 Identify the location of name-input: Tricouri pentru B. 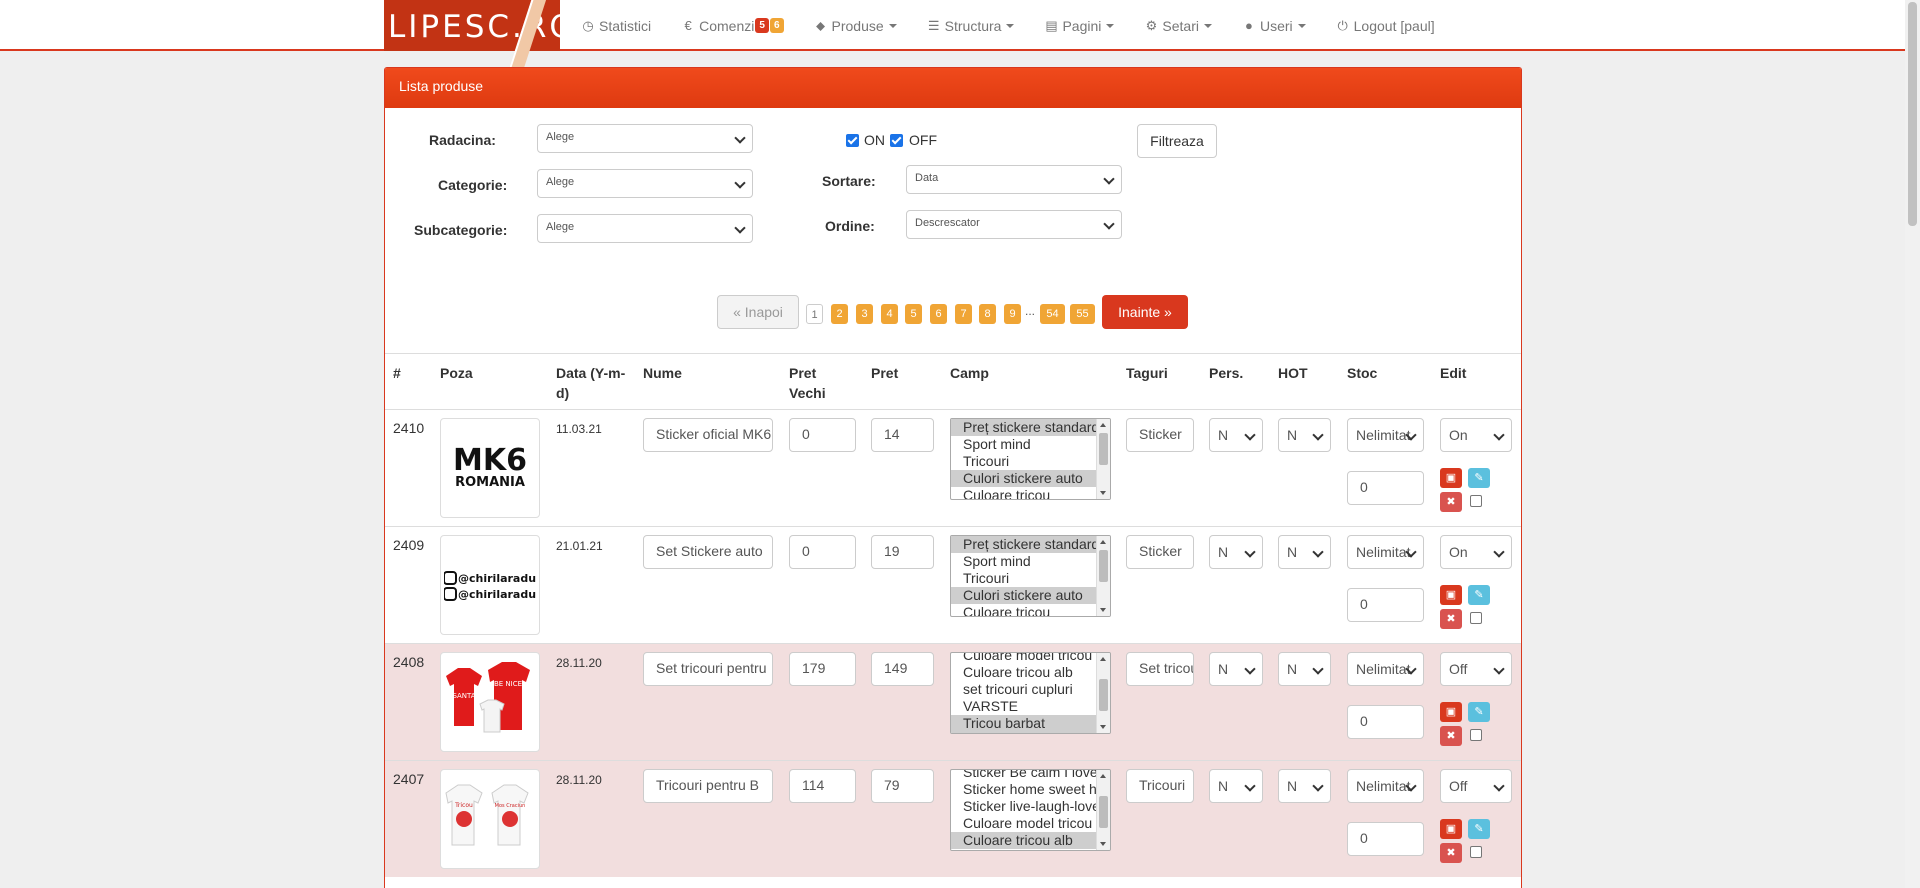
(708, 786).